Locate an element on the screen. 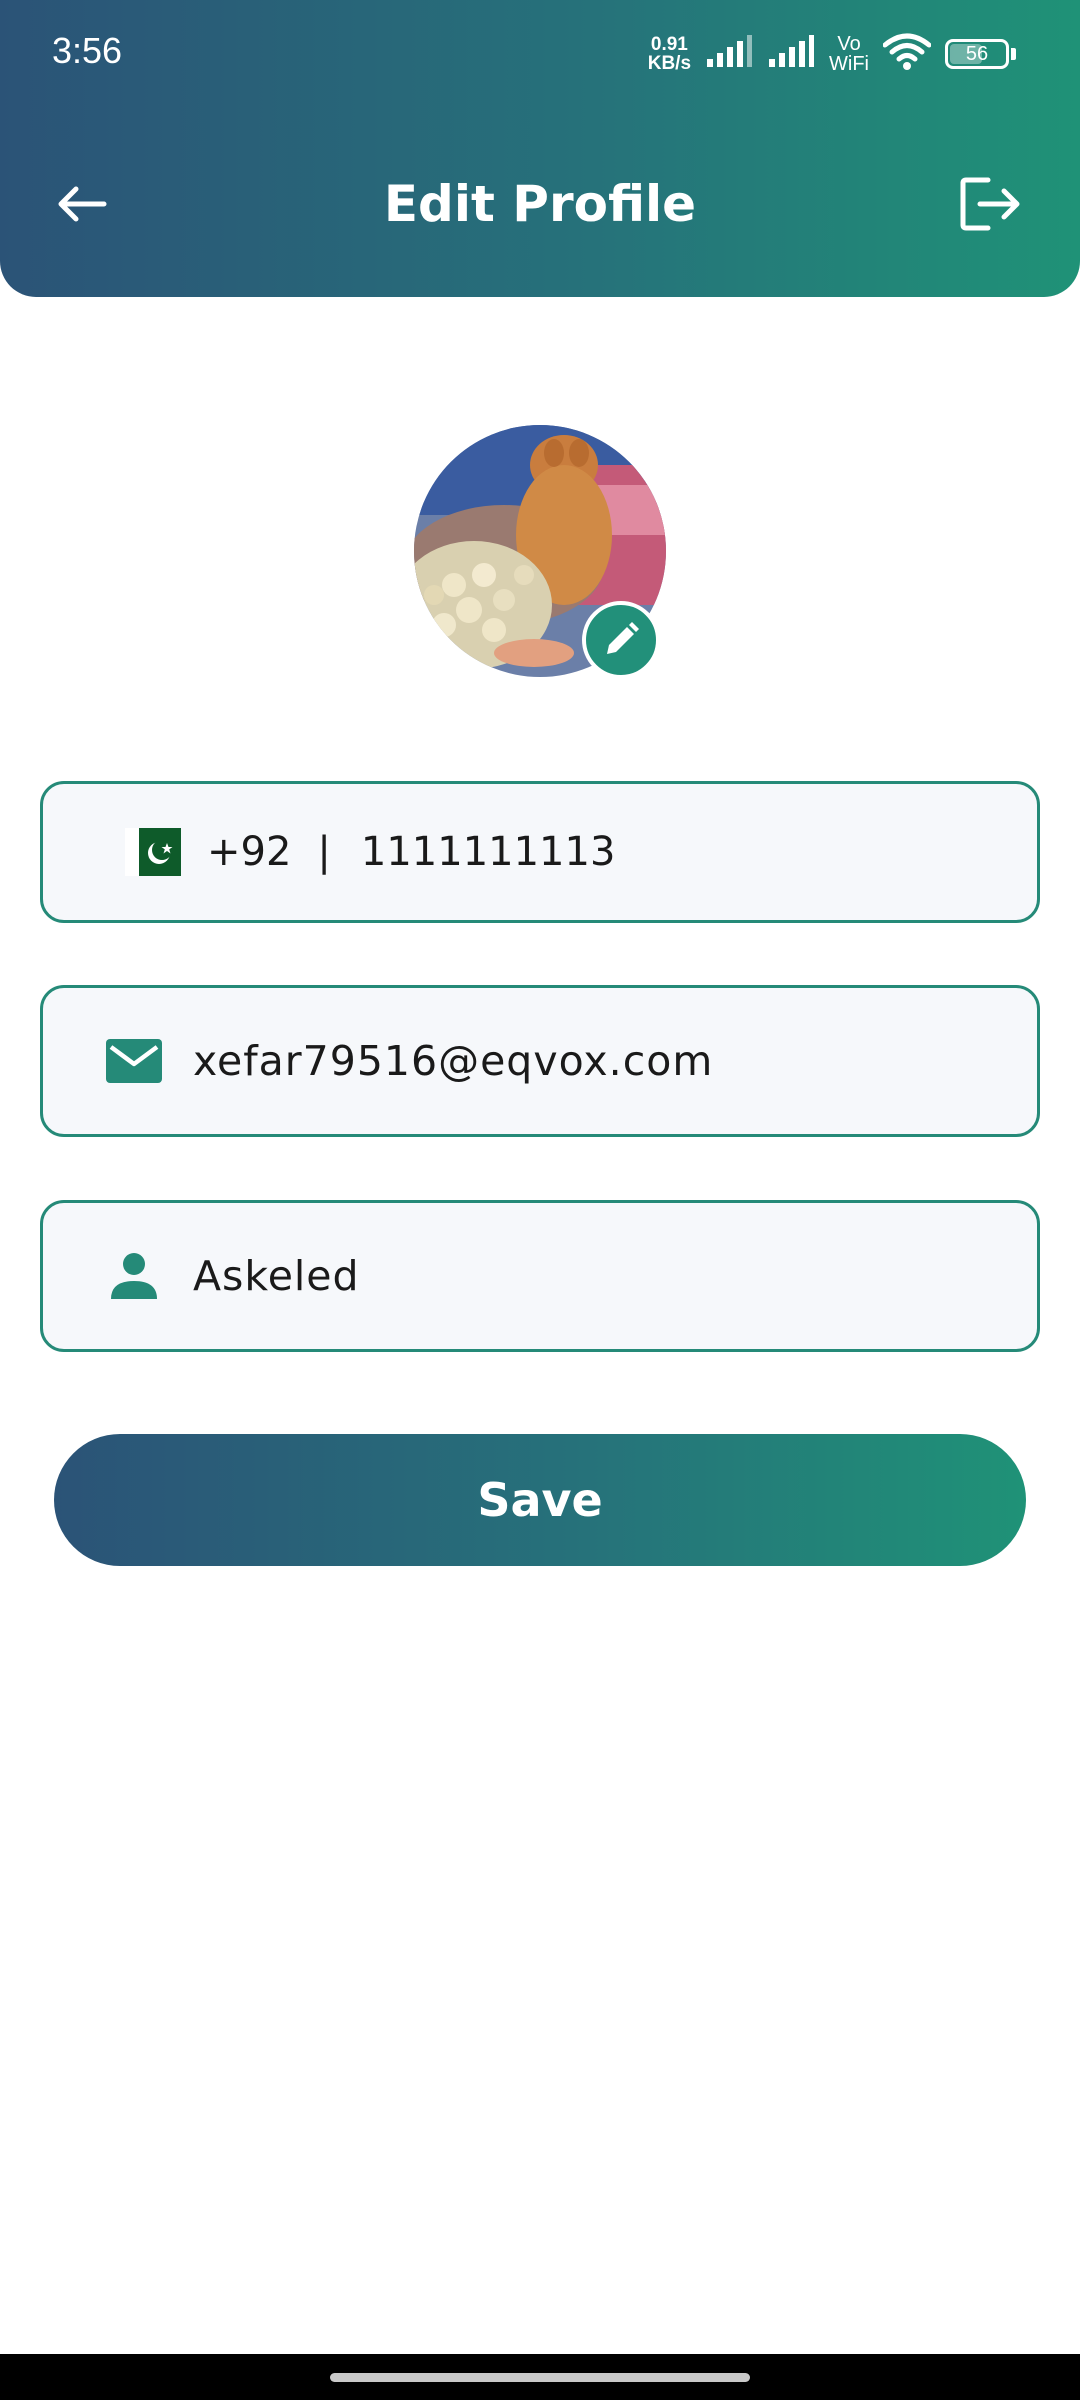 Image resolution: width=1080 pixels, height=2400 pixels. battery-icon: 56 is located at coordinates (980, 54).